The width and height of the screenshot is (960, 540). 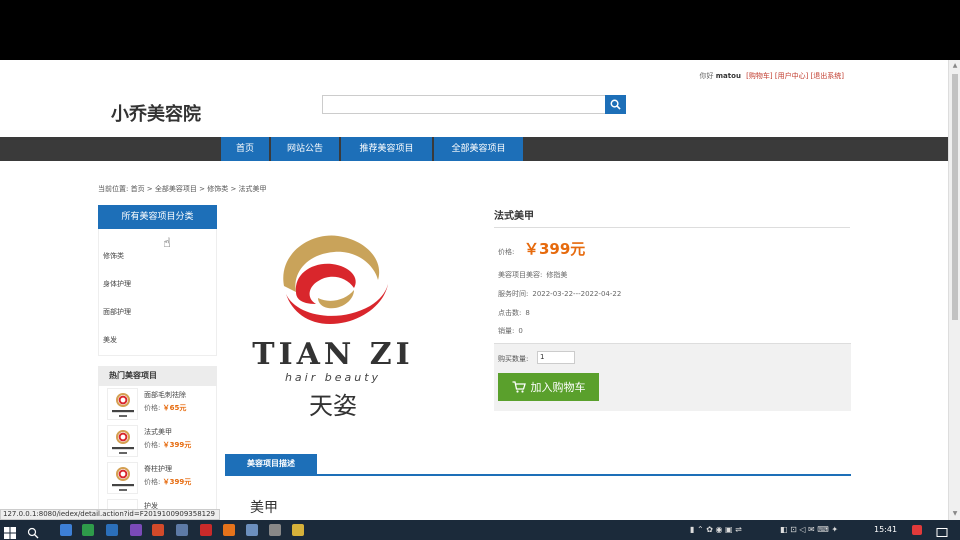 I want to click on folder-icon, so click(x=298, y=530).